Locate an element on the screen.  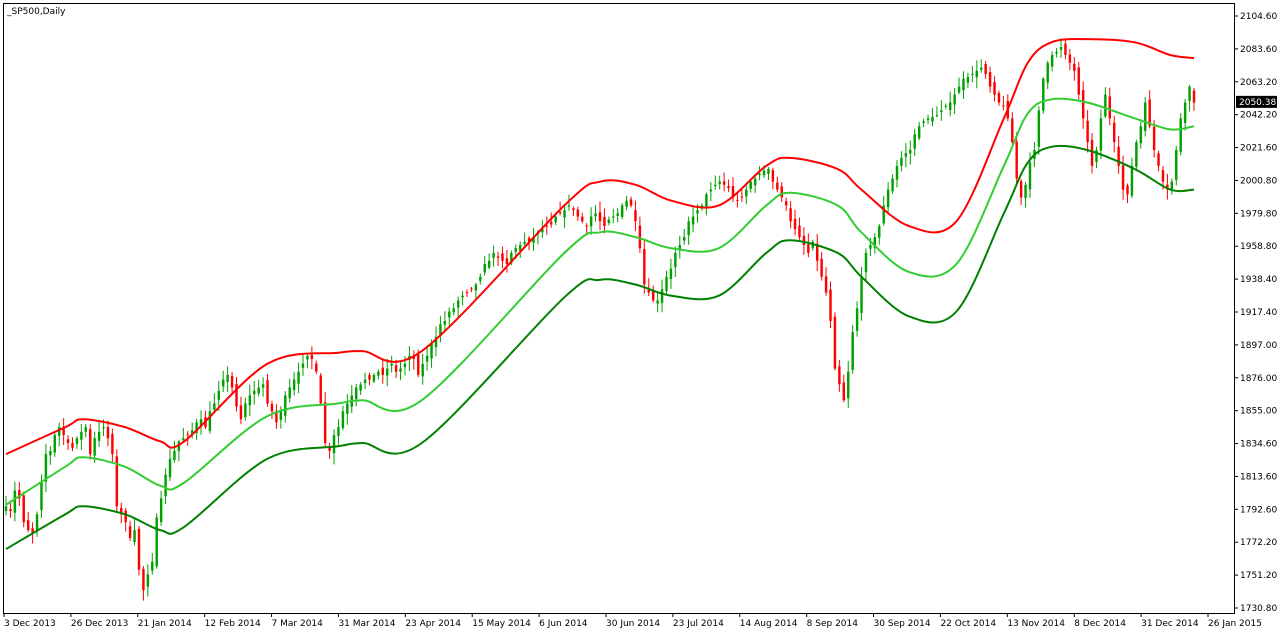
y-tick-label: 1813.60 is located at coordinates (1258, 477).